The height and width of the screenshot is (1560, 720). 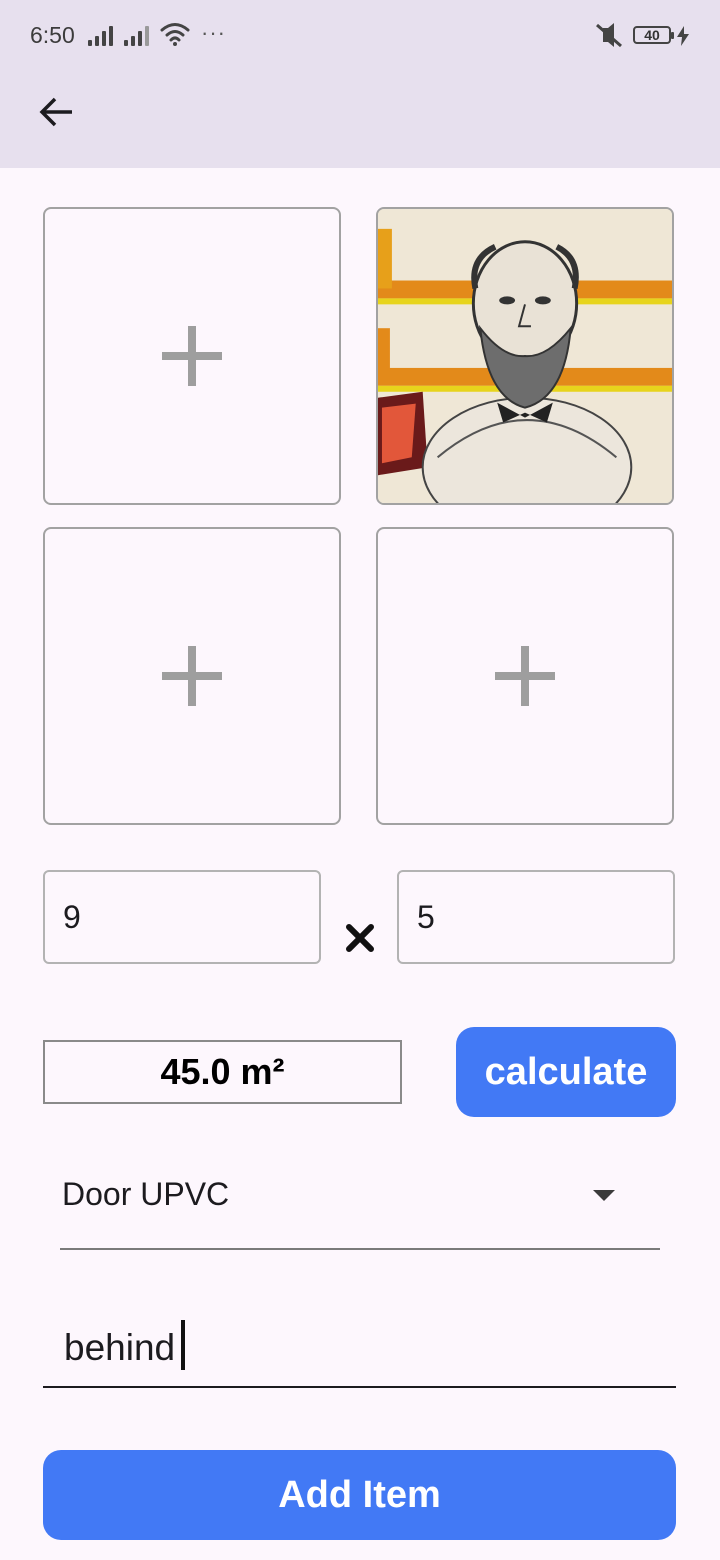 What do you see at coordinates (604, 1195) in the screenshot?
I see `dropdown-caret-icon` at bounding box center [604, 1195].